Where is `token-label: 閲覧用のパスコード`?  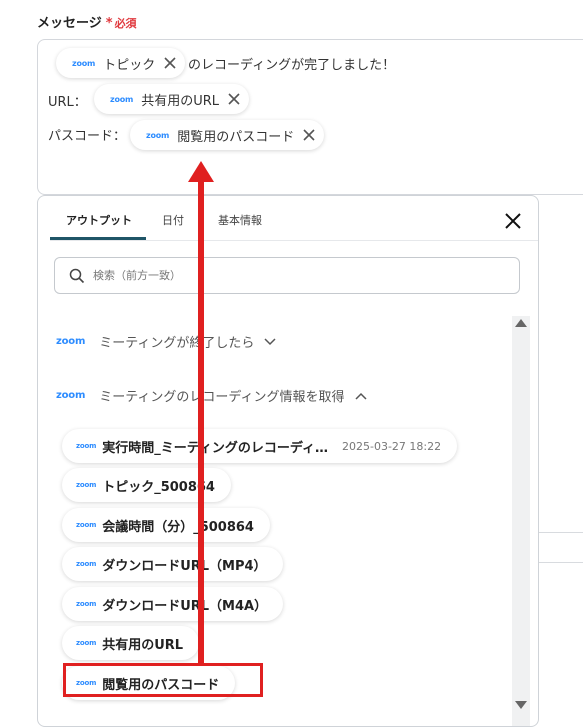
token-label: 閲覧用のパスコード is located at coordinates (236, 137).